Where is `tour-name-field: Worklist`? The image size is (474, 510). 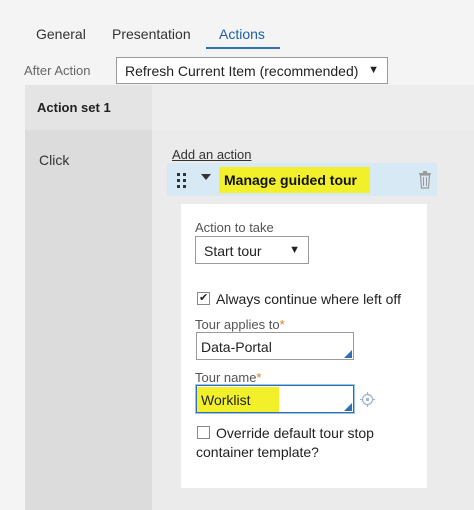
tour-name-field: Worklist is located at coordinates (275, 399).